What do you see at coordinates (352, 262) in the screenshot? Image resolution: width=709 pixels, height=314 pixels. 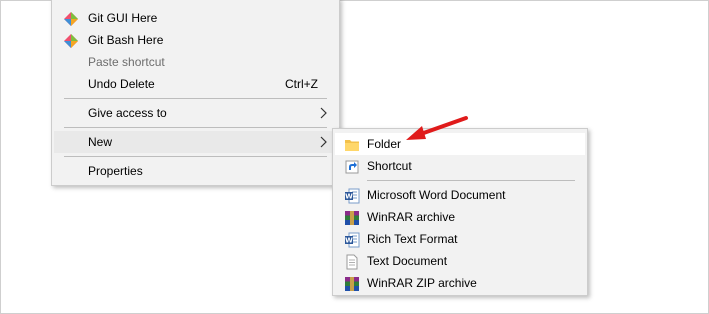 I see `text-document-icon` at bounding box center [352, 262].